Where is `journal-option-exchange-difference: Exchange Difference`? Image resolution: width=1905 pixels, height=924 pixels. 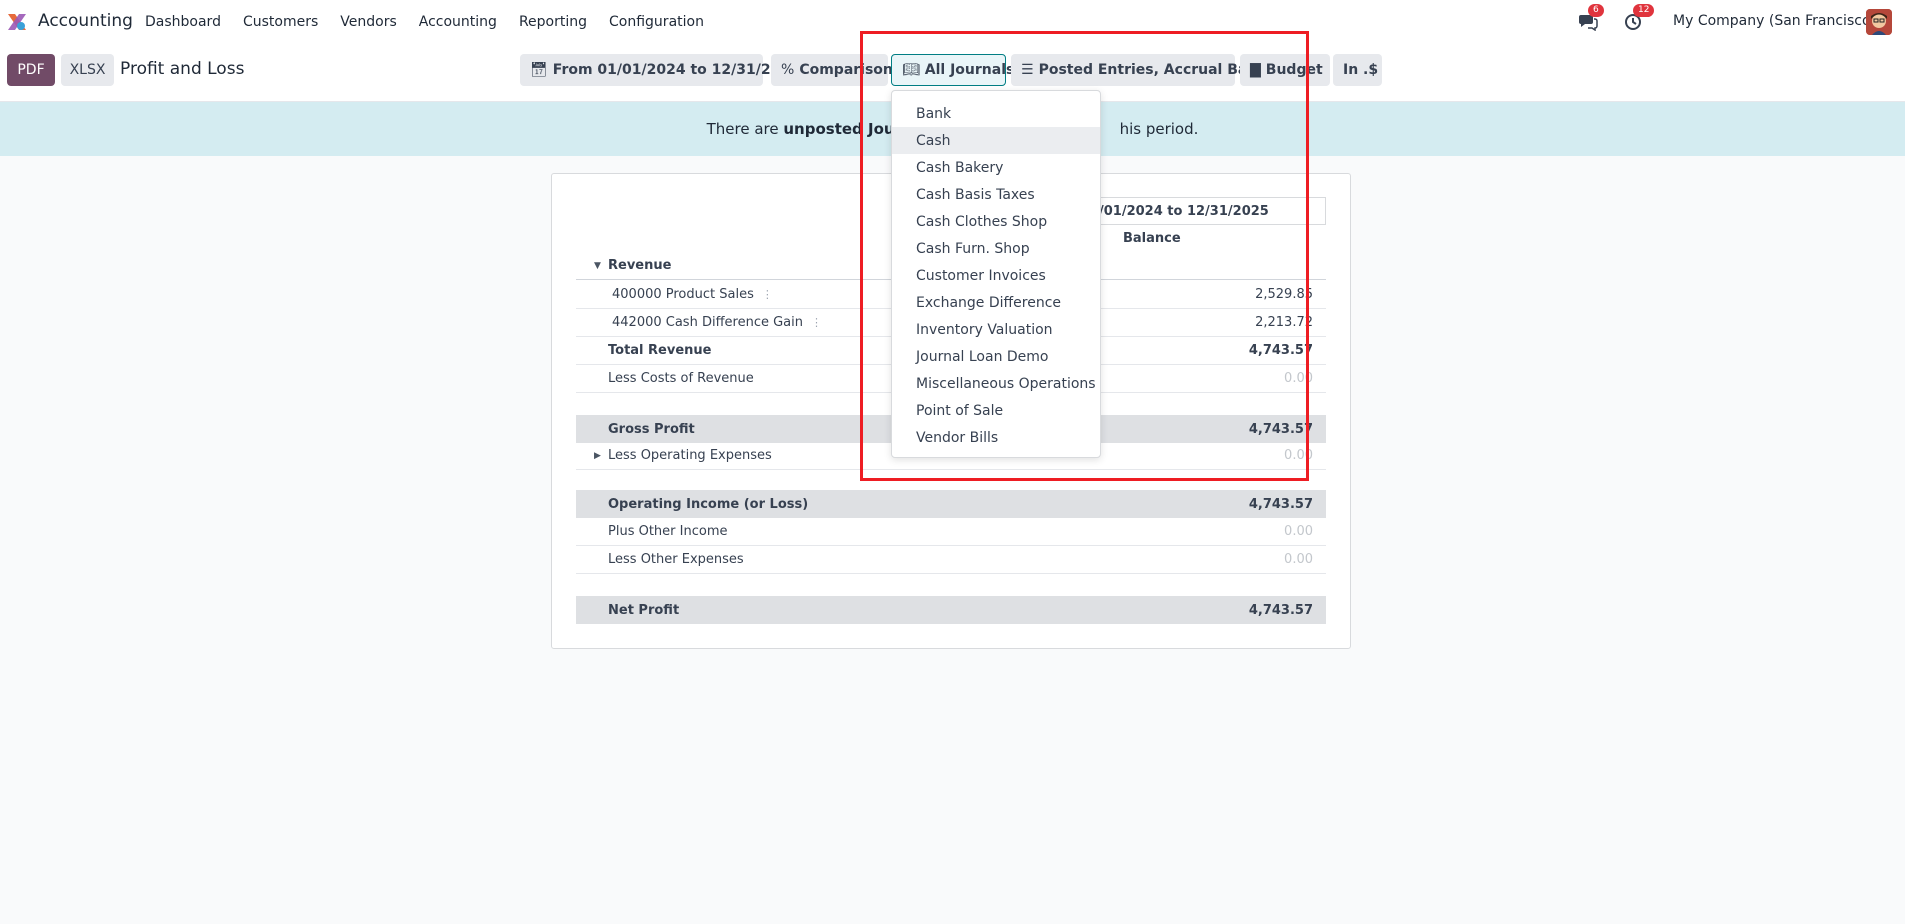 journal-option-exchange-difference: Exchange Difference is located at coordinates (996, 302).